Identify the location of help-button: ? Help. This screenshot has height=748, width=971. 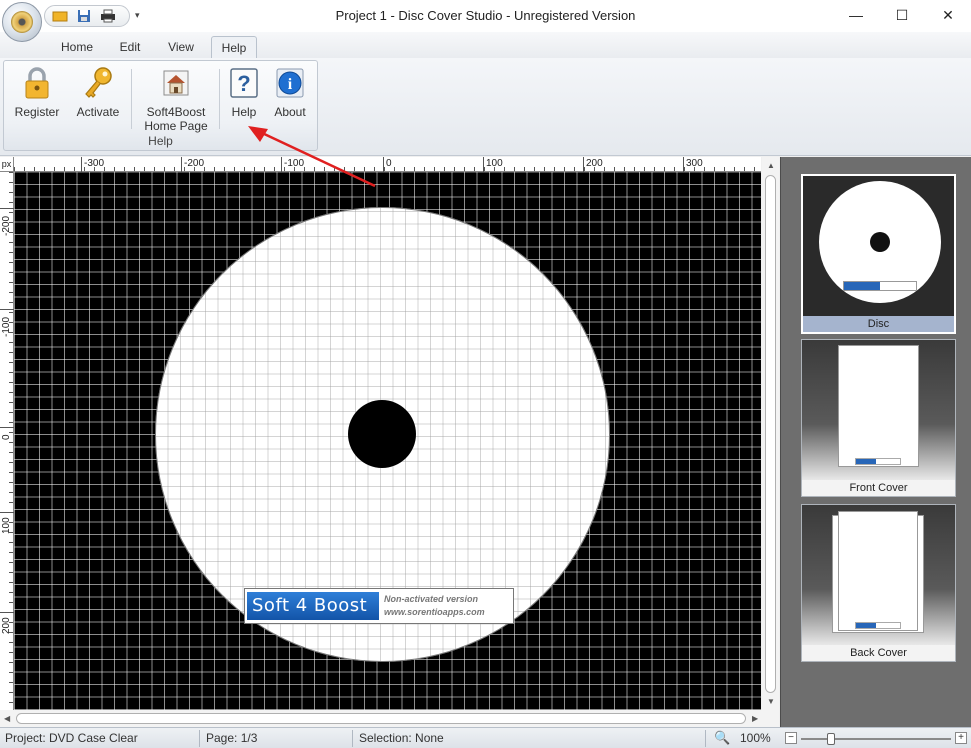
(244, 92).